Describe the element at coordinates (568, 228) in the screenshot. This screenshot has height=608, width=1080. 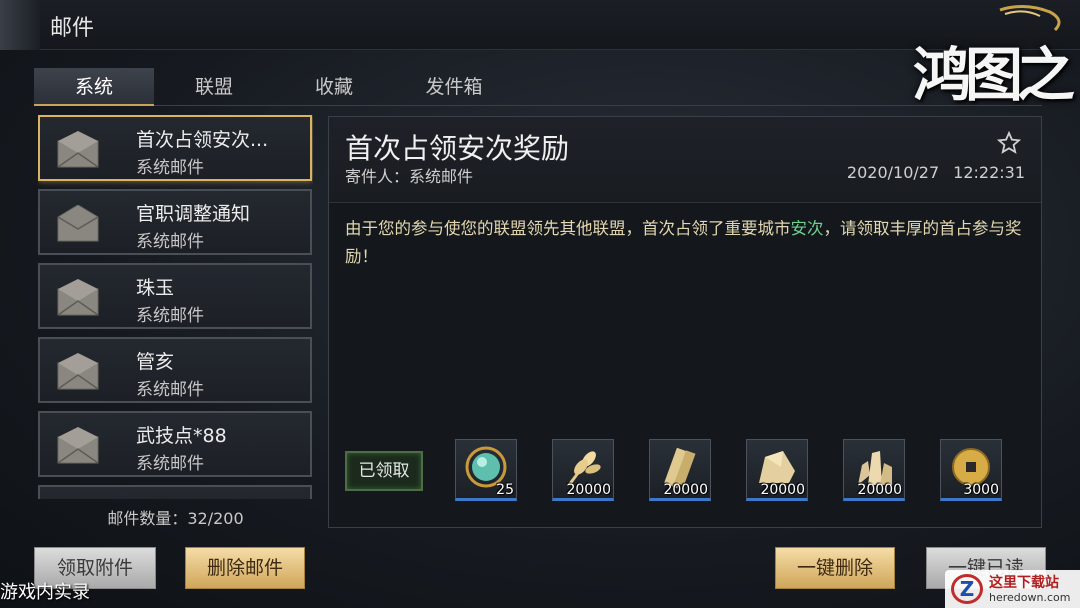
I see `mail-body-before: 由于您的参与使您的联盟领先其他联盟，首次占领了重要城市` at that location.